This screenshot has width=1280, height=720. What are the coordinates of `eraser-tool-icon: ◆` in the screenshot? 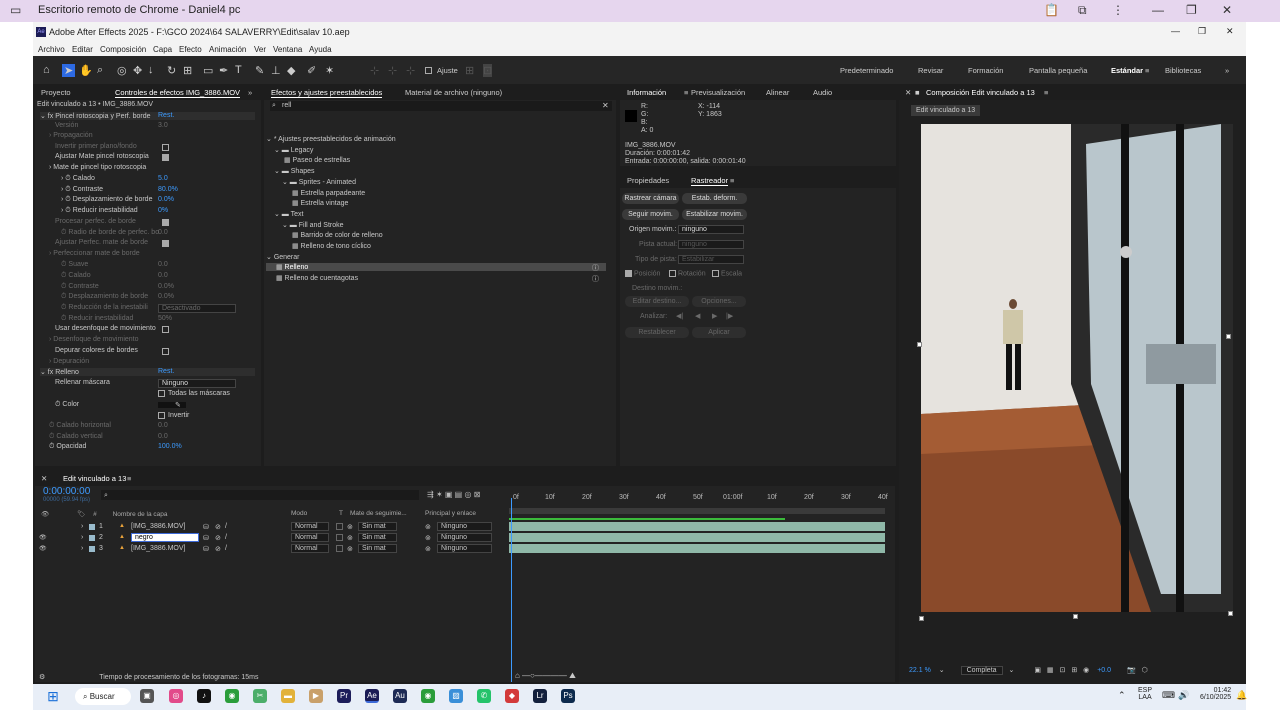 It's located at (291, 70).